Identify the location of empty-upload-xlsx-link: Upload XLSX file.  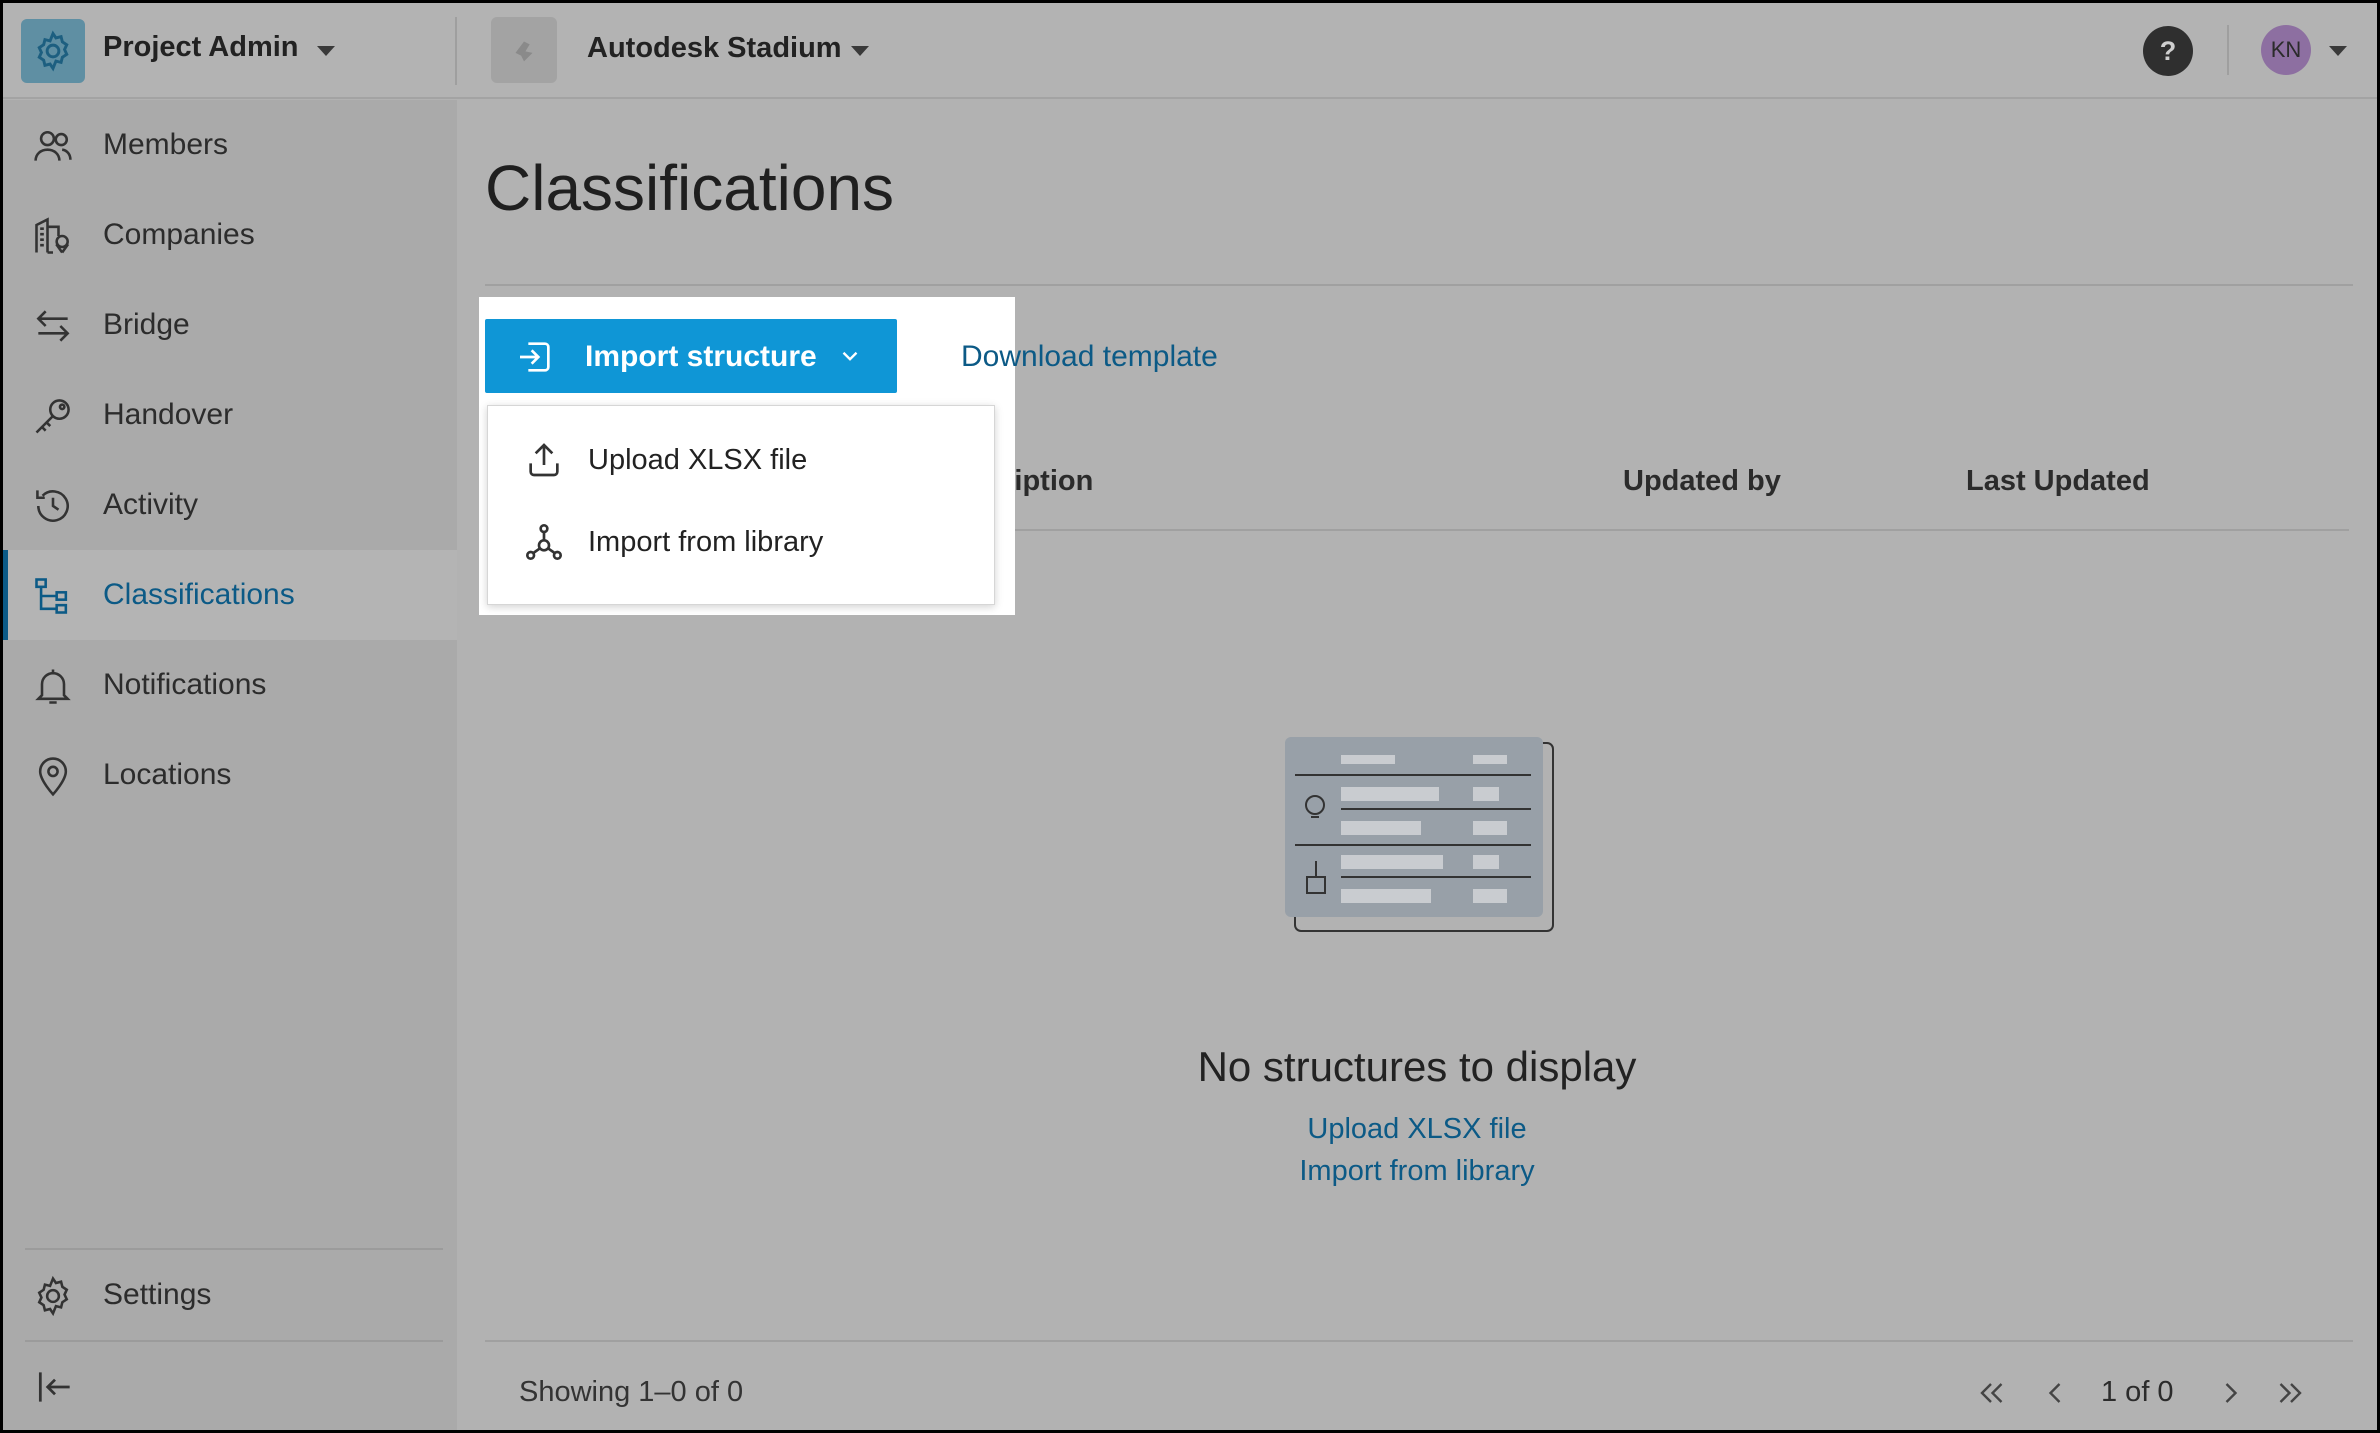
(1417, 1129).